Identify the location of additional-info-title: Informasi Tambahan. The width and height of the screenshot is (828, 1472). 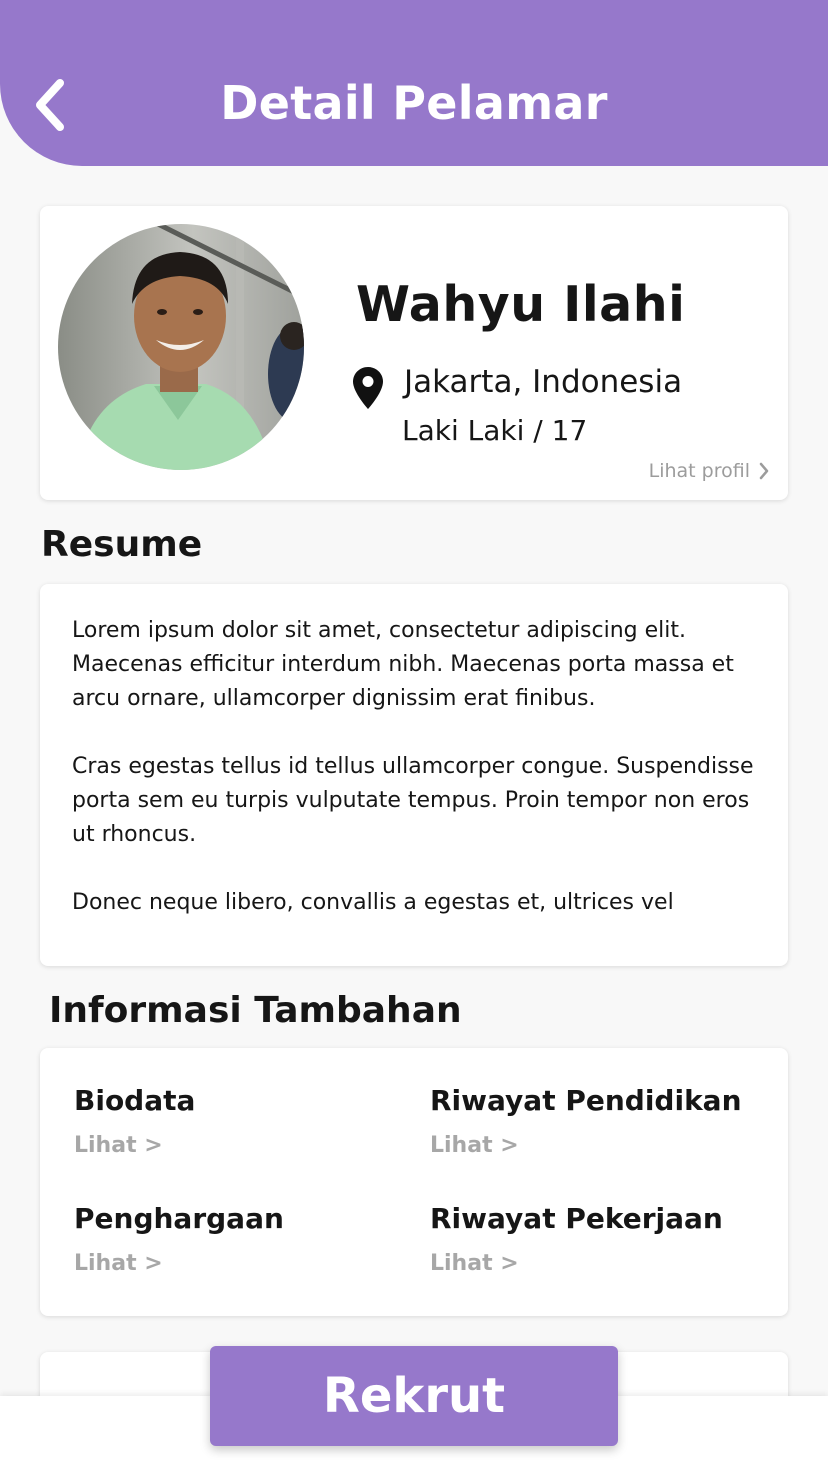
(255, 1010).